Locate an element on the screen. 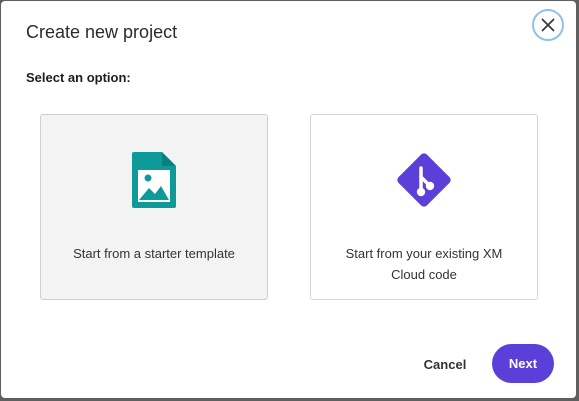  select-option-label: Select an option: is located at coordinates (78, 77).